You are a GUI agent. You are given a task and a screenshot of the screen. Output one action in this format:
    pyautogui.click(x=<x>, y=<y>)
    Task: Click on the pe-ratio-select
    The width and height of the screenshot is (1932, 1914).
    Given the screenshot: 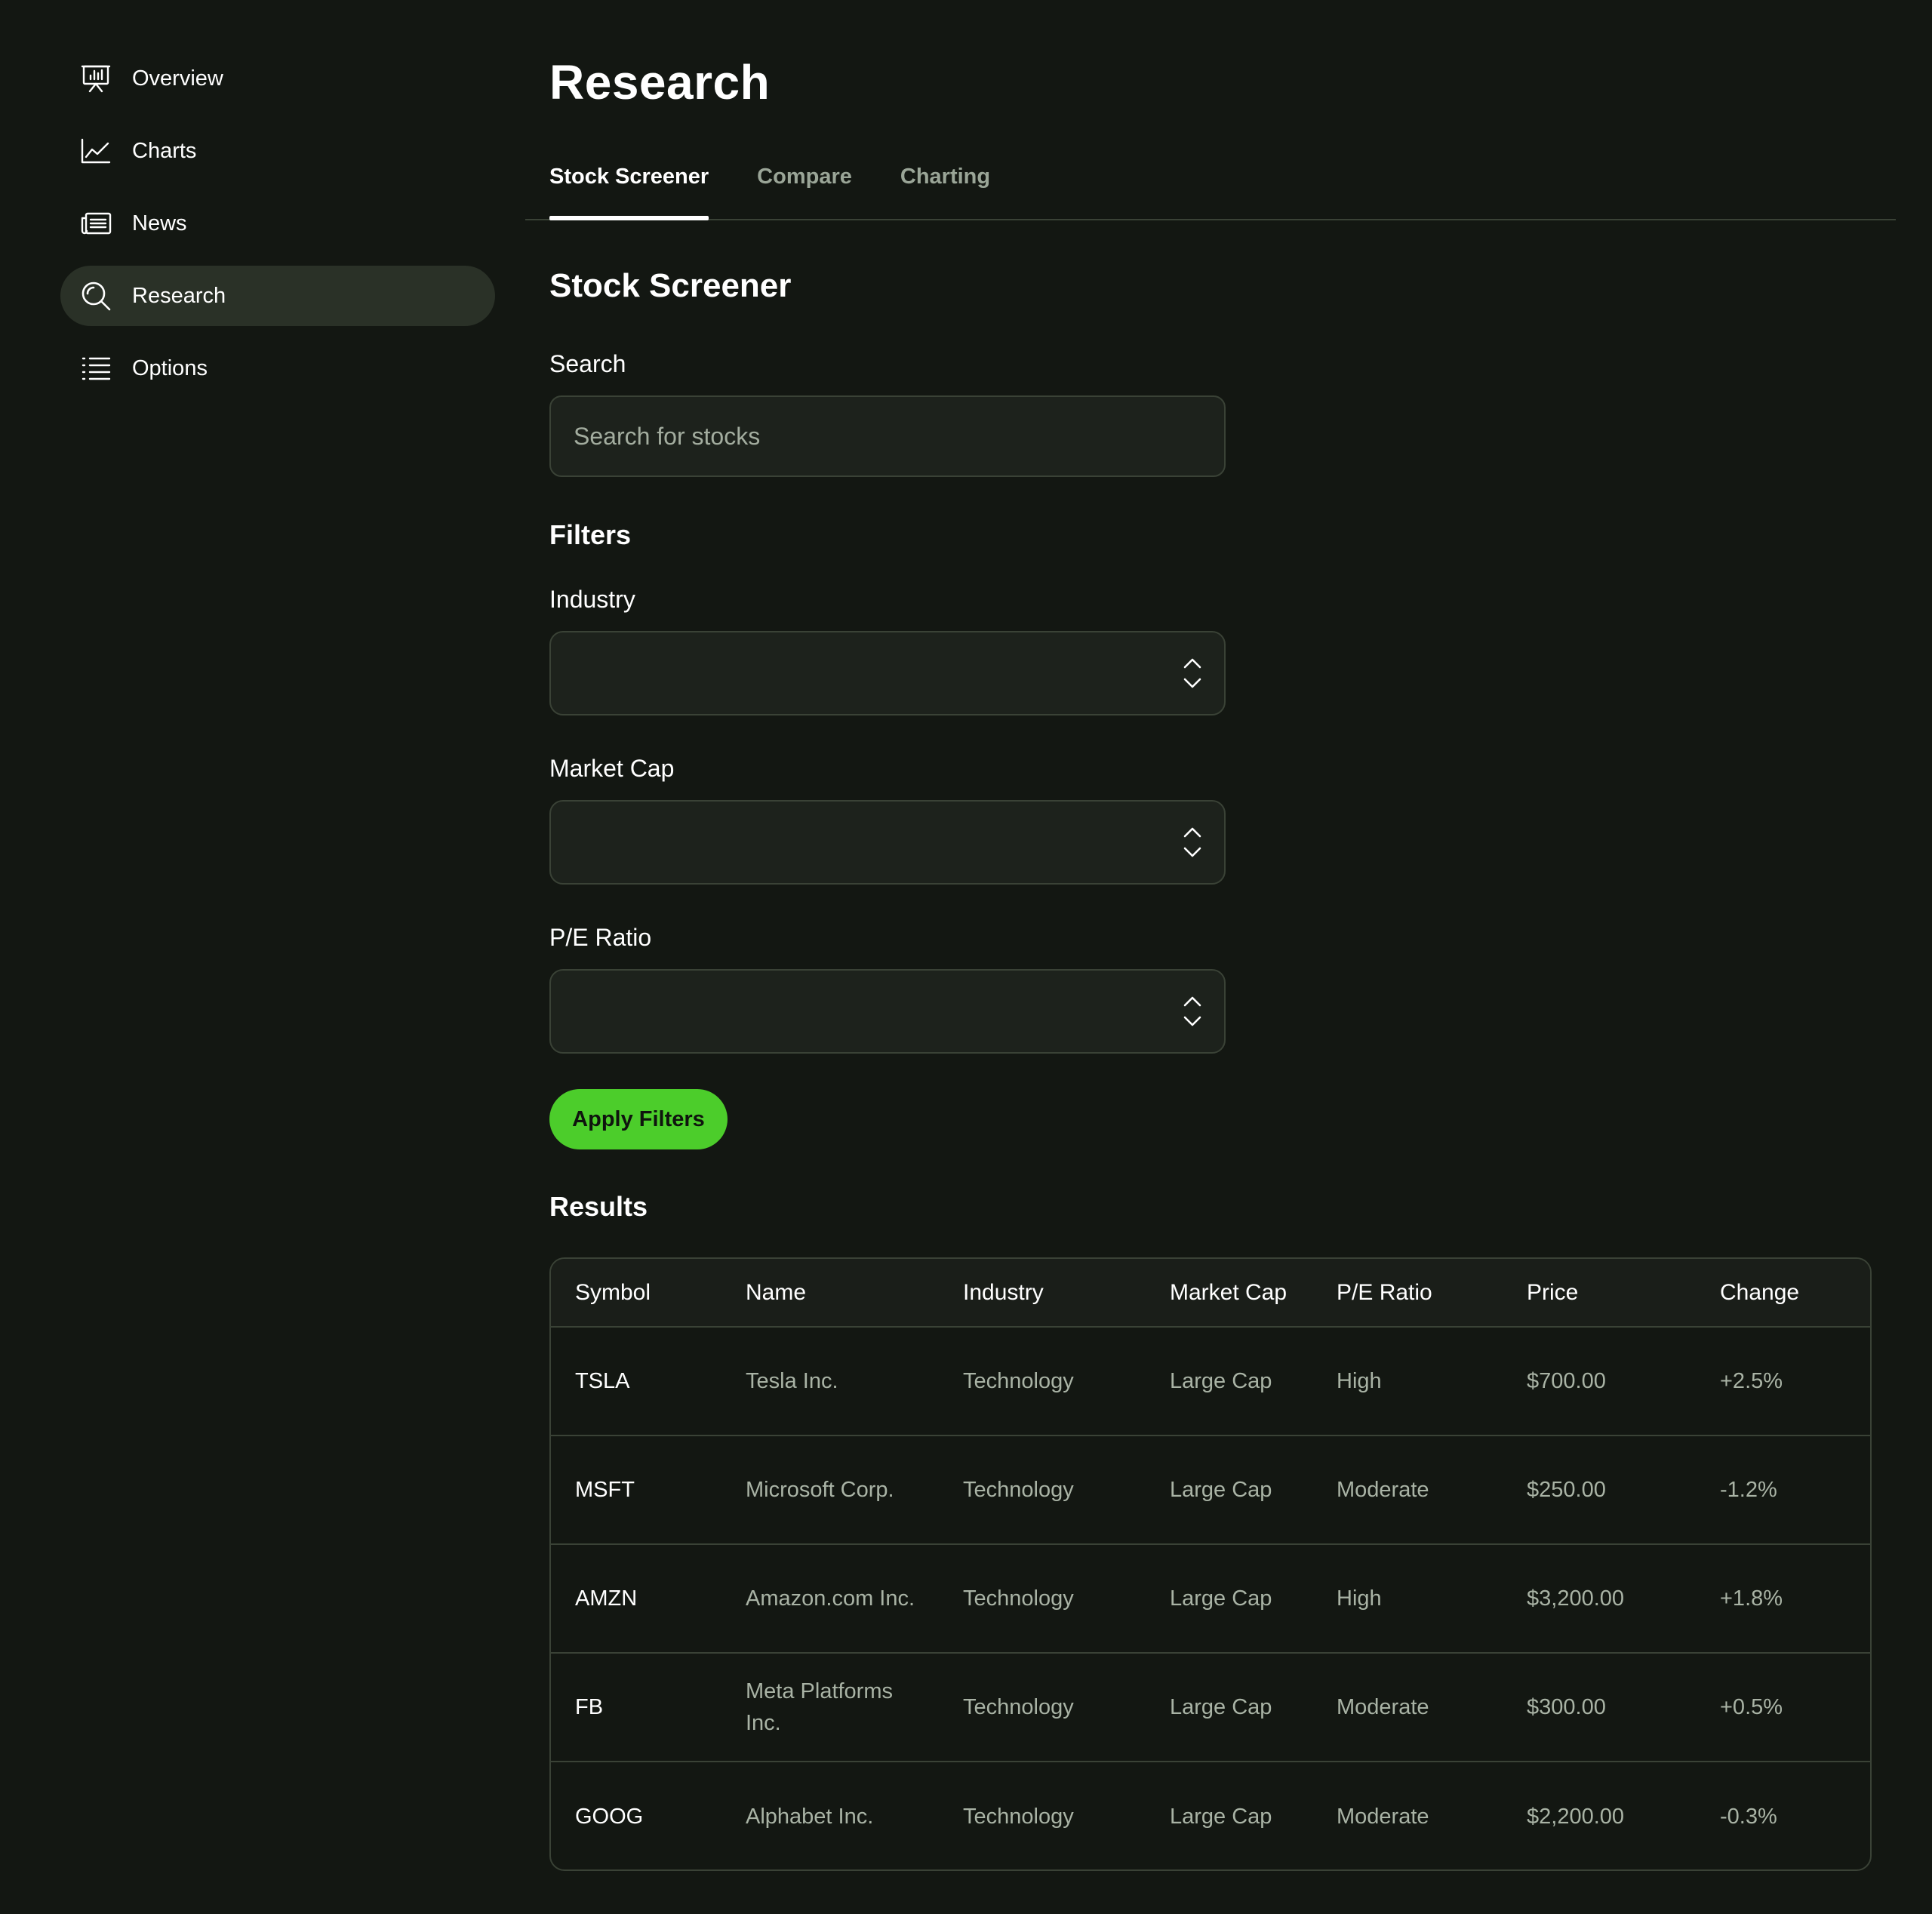 What is the action you would take?
    pyautogui.click(x=887, y=1011)
    